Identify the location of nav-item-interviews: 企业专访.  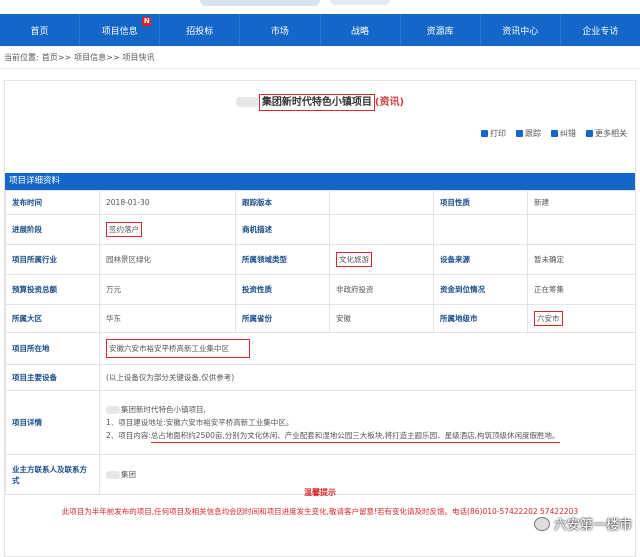
(600, 30).